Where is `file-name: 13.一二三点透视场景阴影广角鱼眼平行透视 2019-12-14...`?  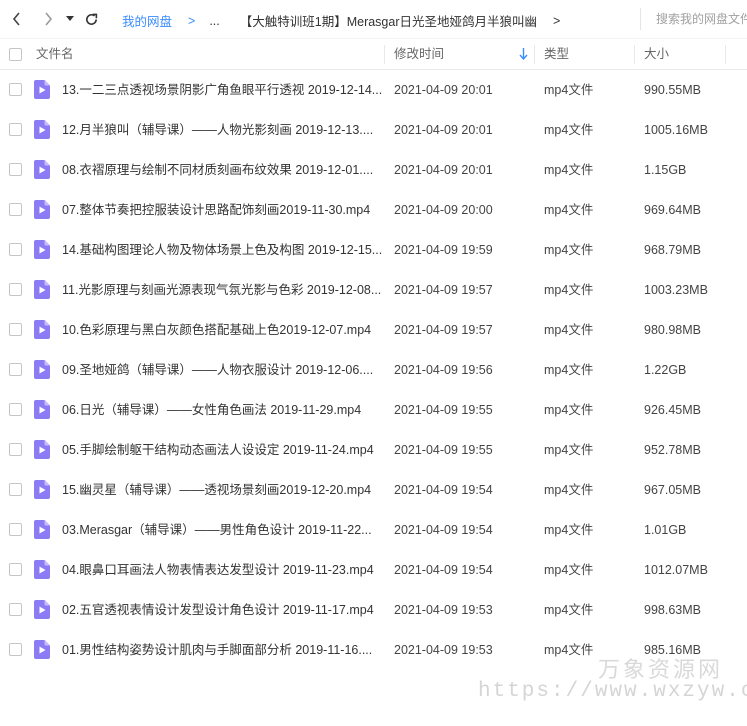 file-name: 13.一二三点透视场景阴影广角鱼眼平行透视 2019-12-14... is located at coordinates (223, 90).